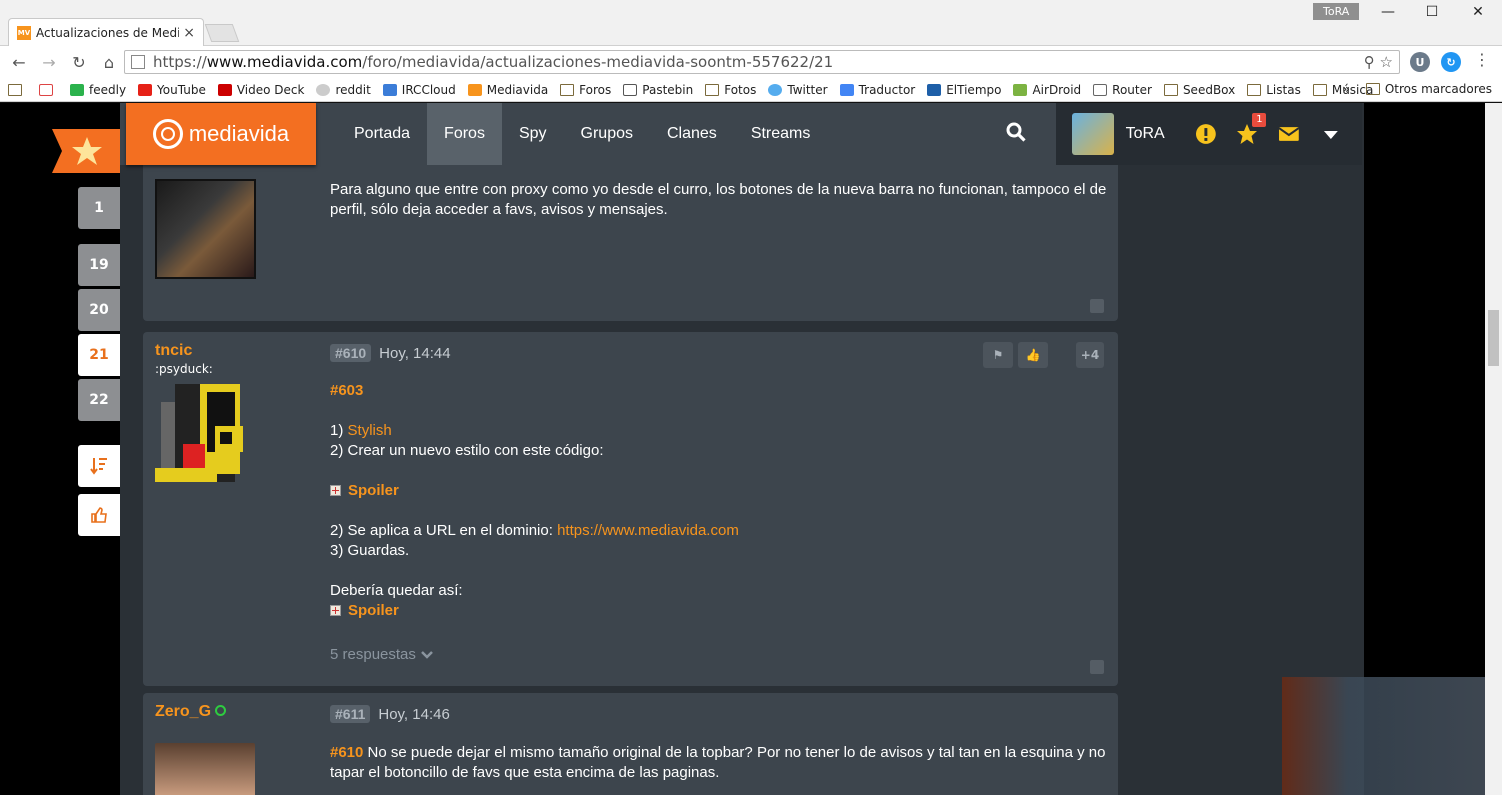  Describe the element at coordinates (1047, 90) in the screenshot. I see `bookmark-airdroid: AirDroid` at that location.